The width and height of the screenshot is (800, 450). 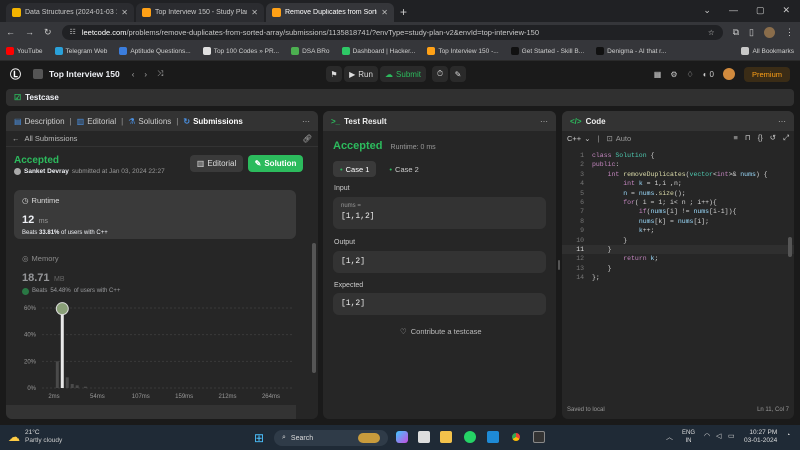 What do you see at coordinates (70, 12) in the screenshot?
I see `browser-tab: Data Structures (2024-01-03 16:1 ✕` at bounding box center [70, 12].